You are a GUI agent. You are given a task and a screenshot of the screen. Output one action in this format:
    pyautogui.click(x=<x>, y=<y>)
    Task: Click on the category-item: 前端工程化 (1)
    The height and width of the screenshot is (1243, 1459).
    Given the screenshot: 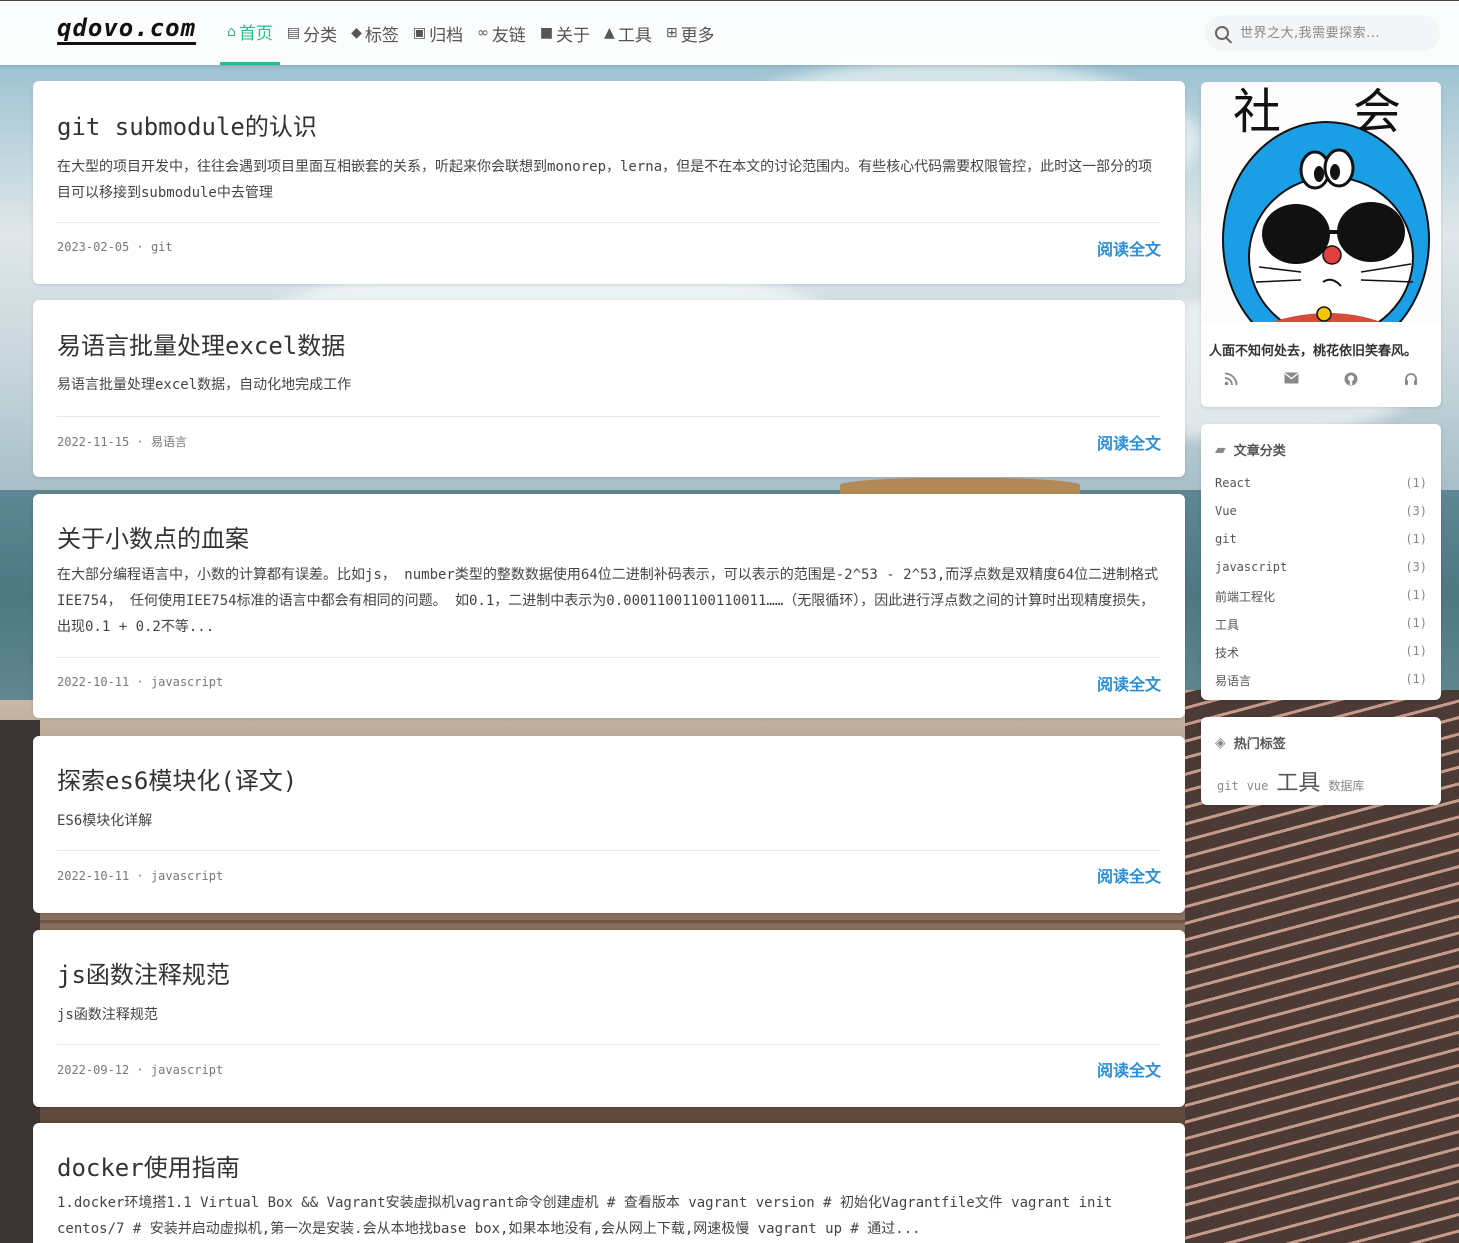 What is the action you would take?
    pyautogui.click(x=1321, y=596)
    